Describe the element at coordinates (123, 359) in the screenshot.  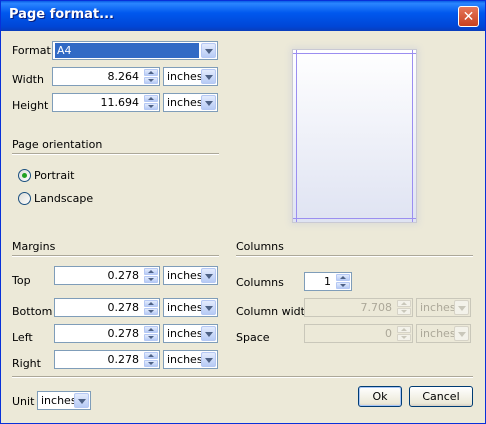
I see `margin-right-value: 0.278` at that location.